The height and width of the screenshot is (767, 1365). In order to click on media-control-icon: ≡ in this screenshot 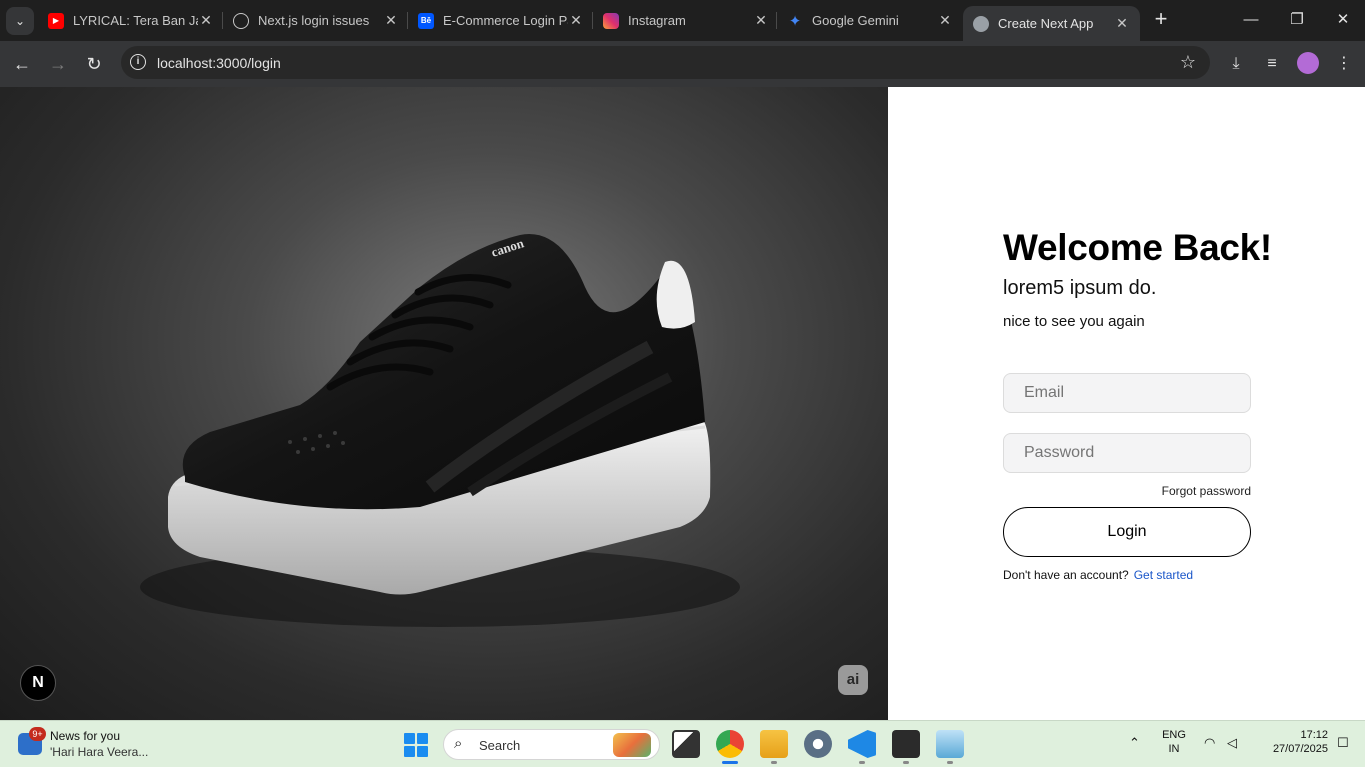, I will do `click(1272, 64)`.